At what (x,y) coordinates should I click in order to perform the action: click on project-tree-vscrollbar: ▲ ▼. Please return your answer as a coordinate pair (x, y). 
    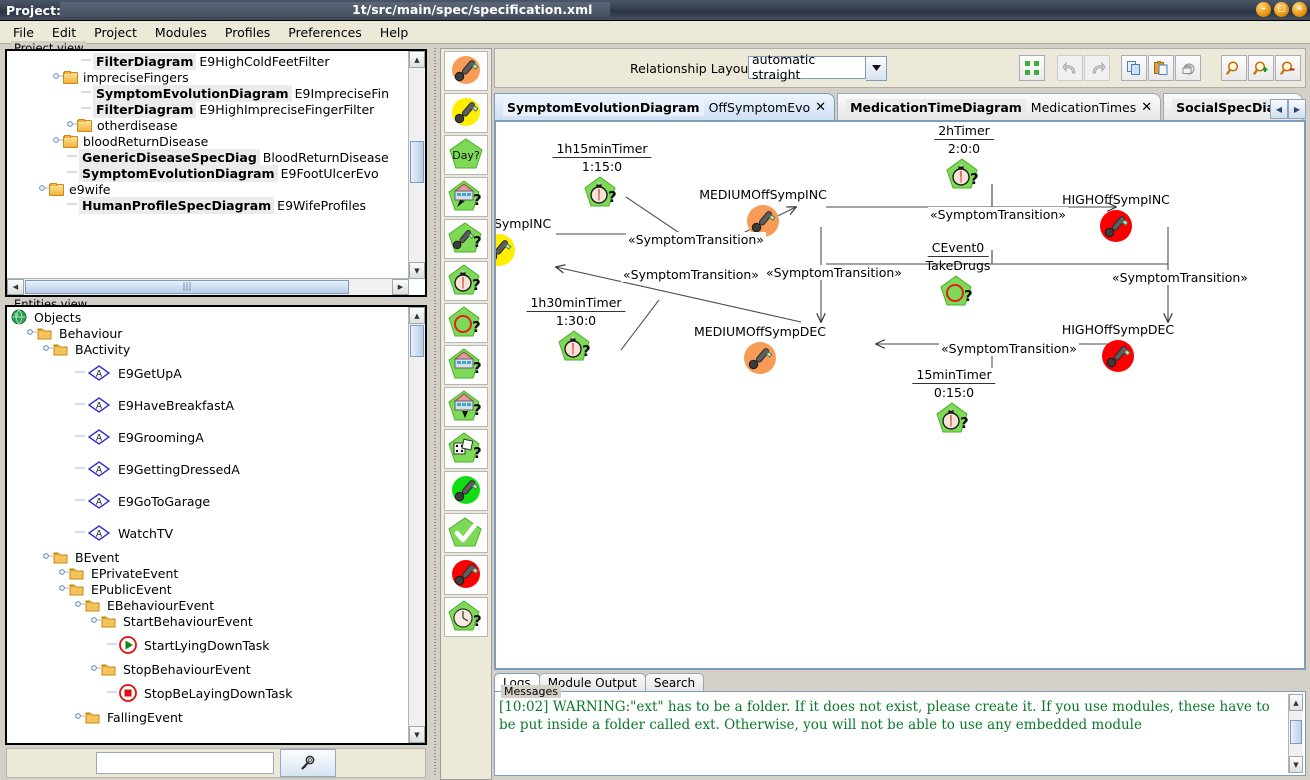
    Looking at the image, I should click on (416, 165).